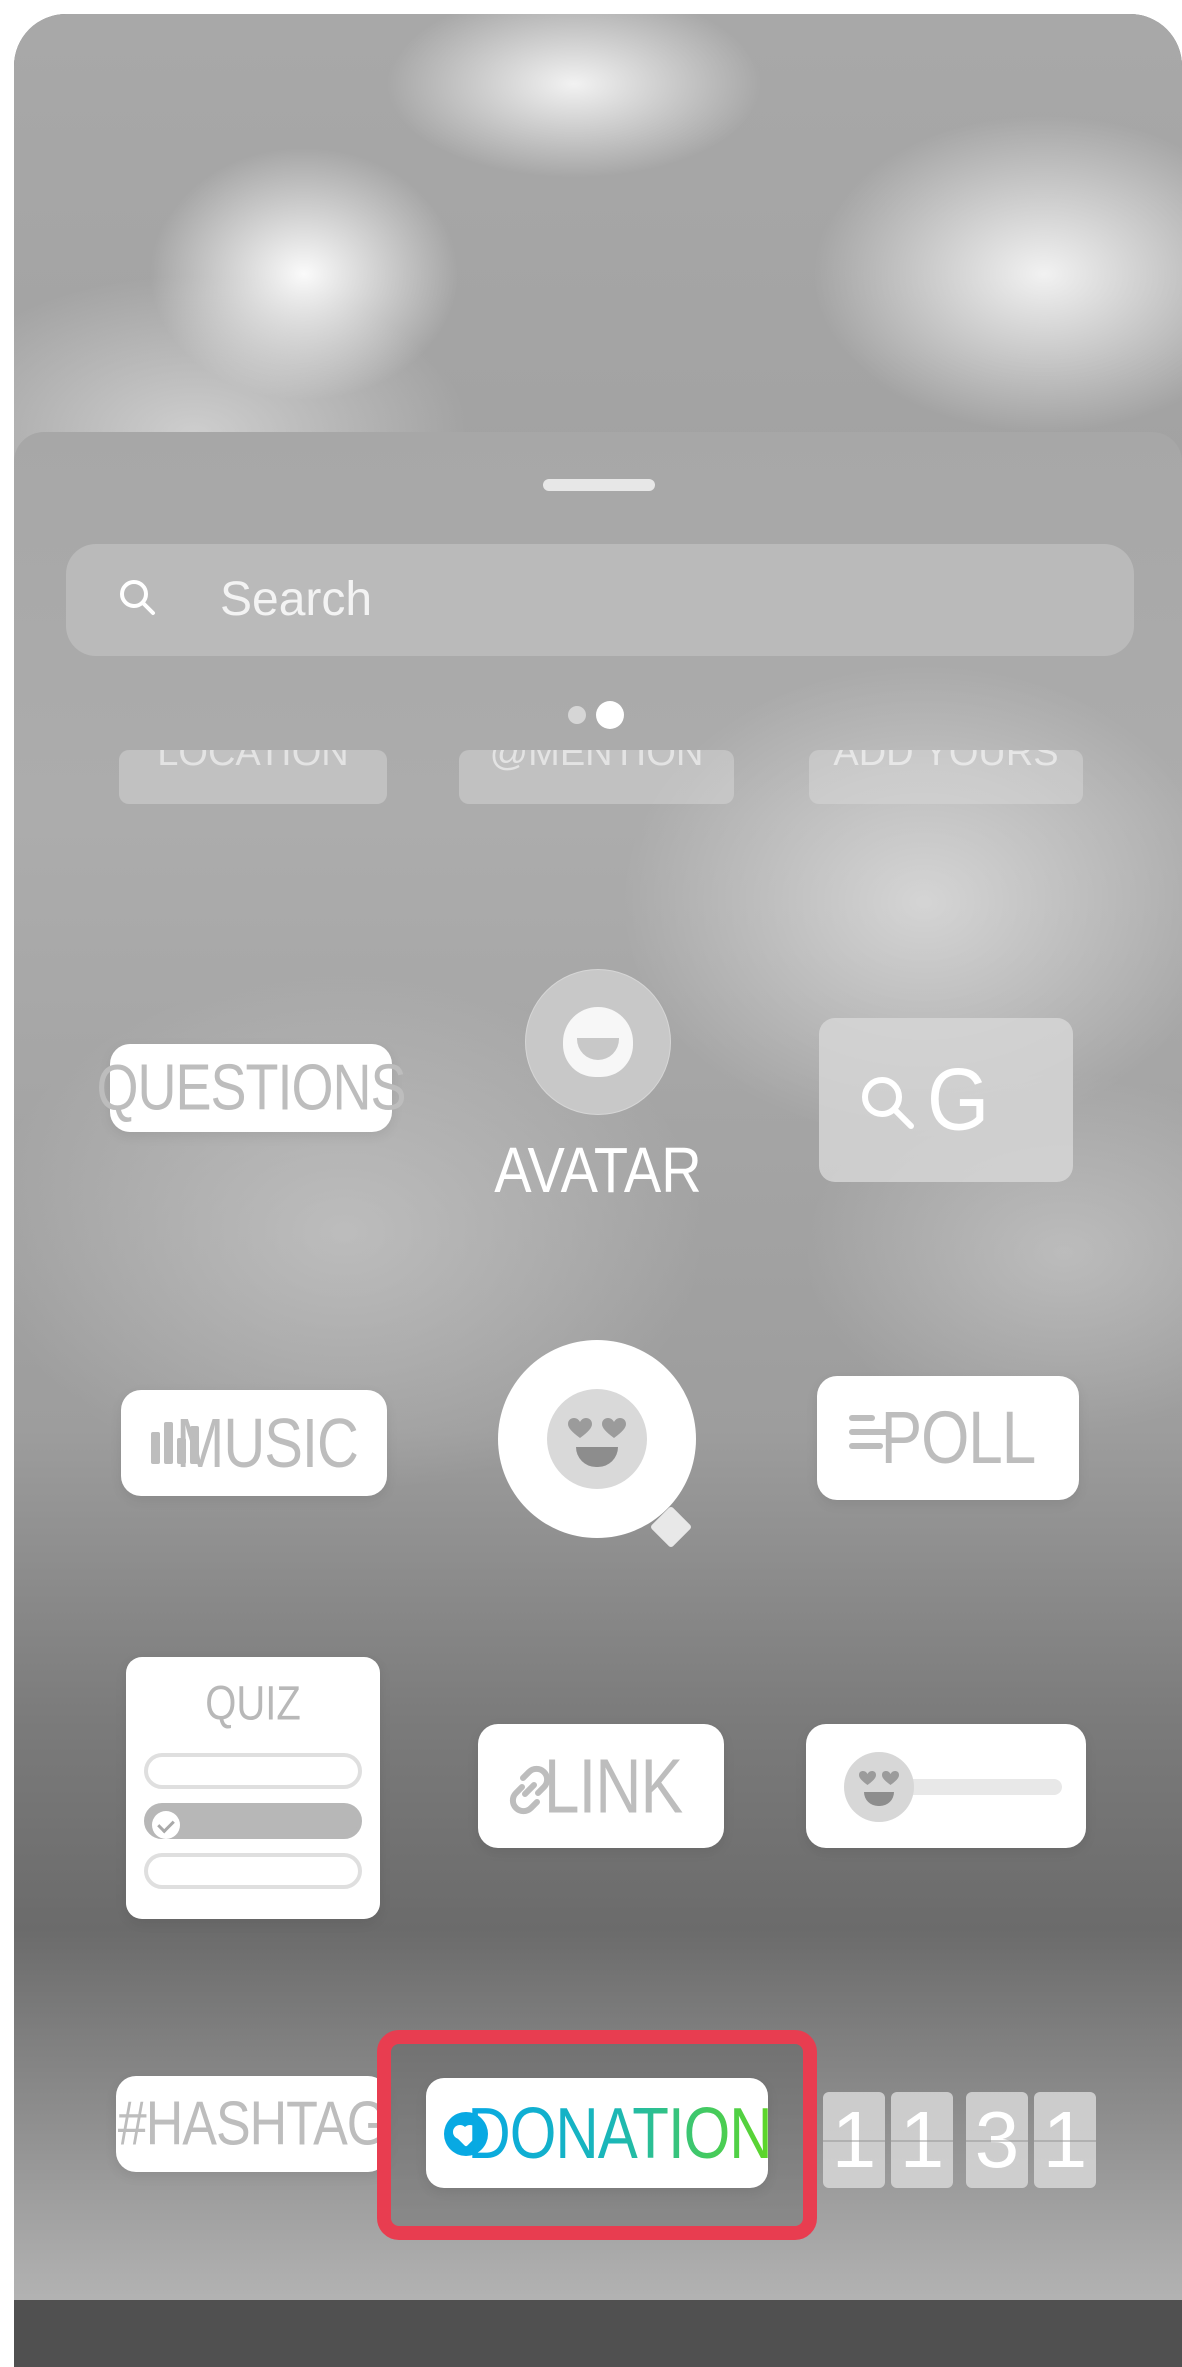  Describe the element at coordinates (577, 715) in the screenshot. I see `page-dot-inactive` at that location.